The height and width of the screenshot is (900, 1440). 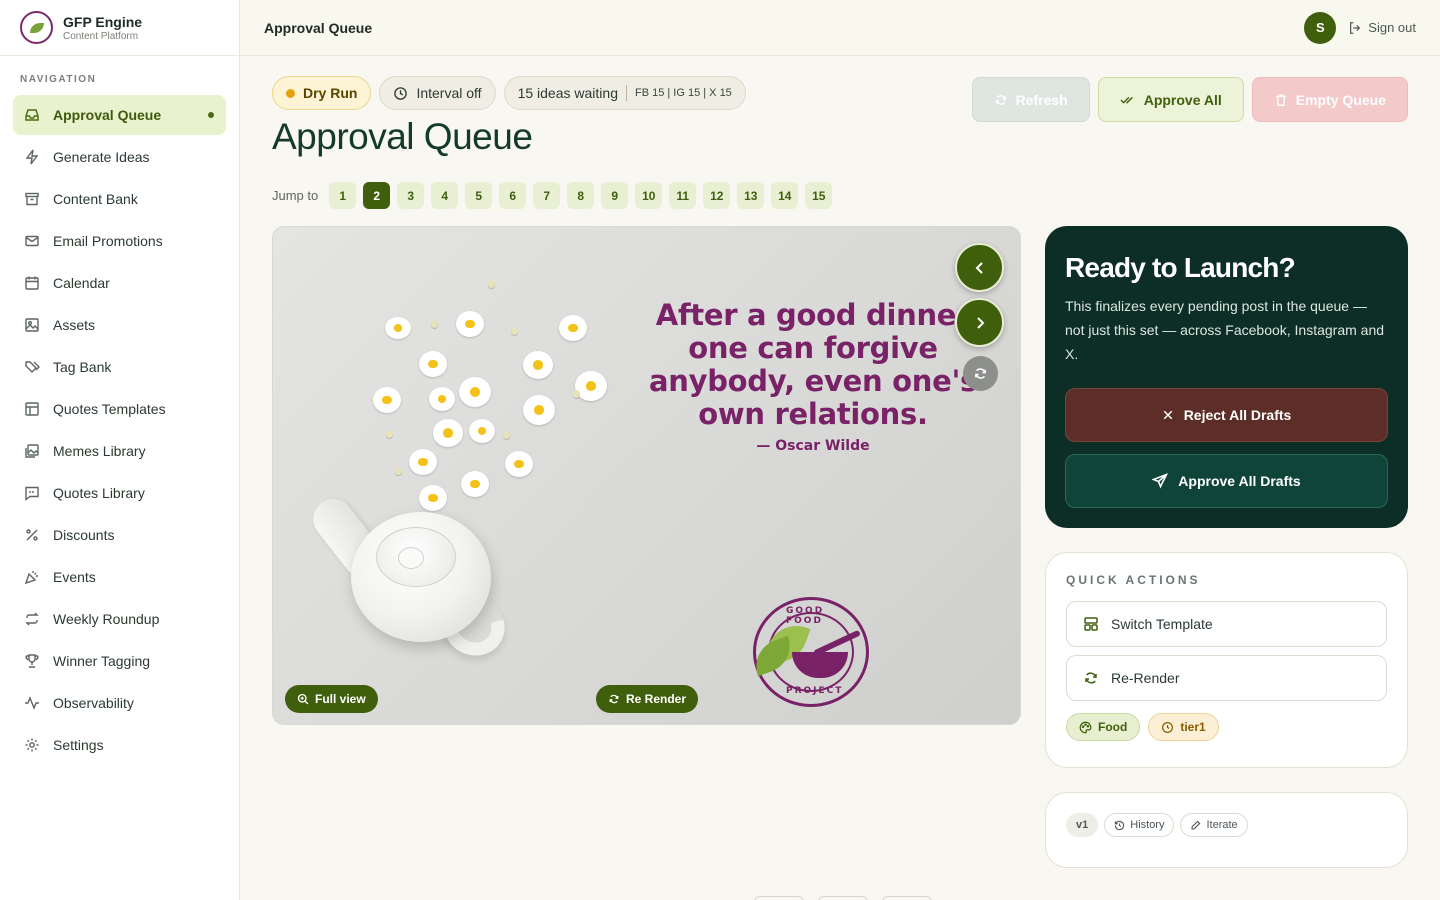 I want to click on full-view-button: Full view, so click(x=331, y=699).